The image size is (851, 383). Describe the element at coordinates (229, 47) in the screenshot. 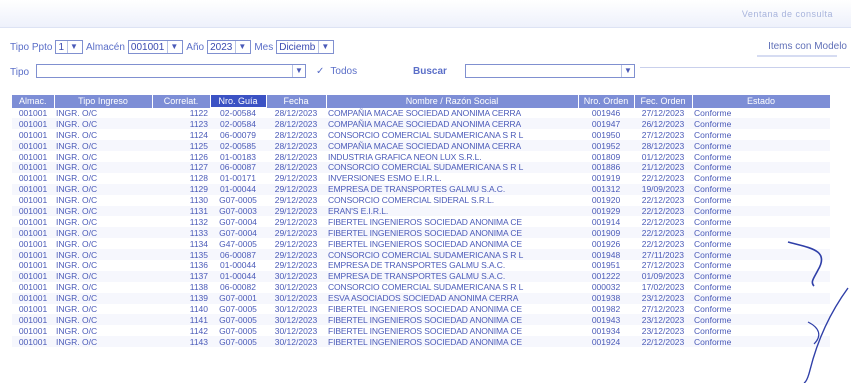

I see `anio-select: 2023 ▼` at that location.